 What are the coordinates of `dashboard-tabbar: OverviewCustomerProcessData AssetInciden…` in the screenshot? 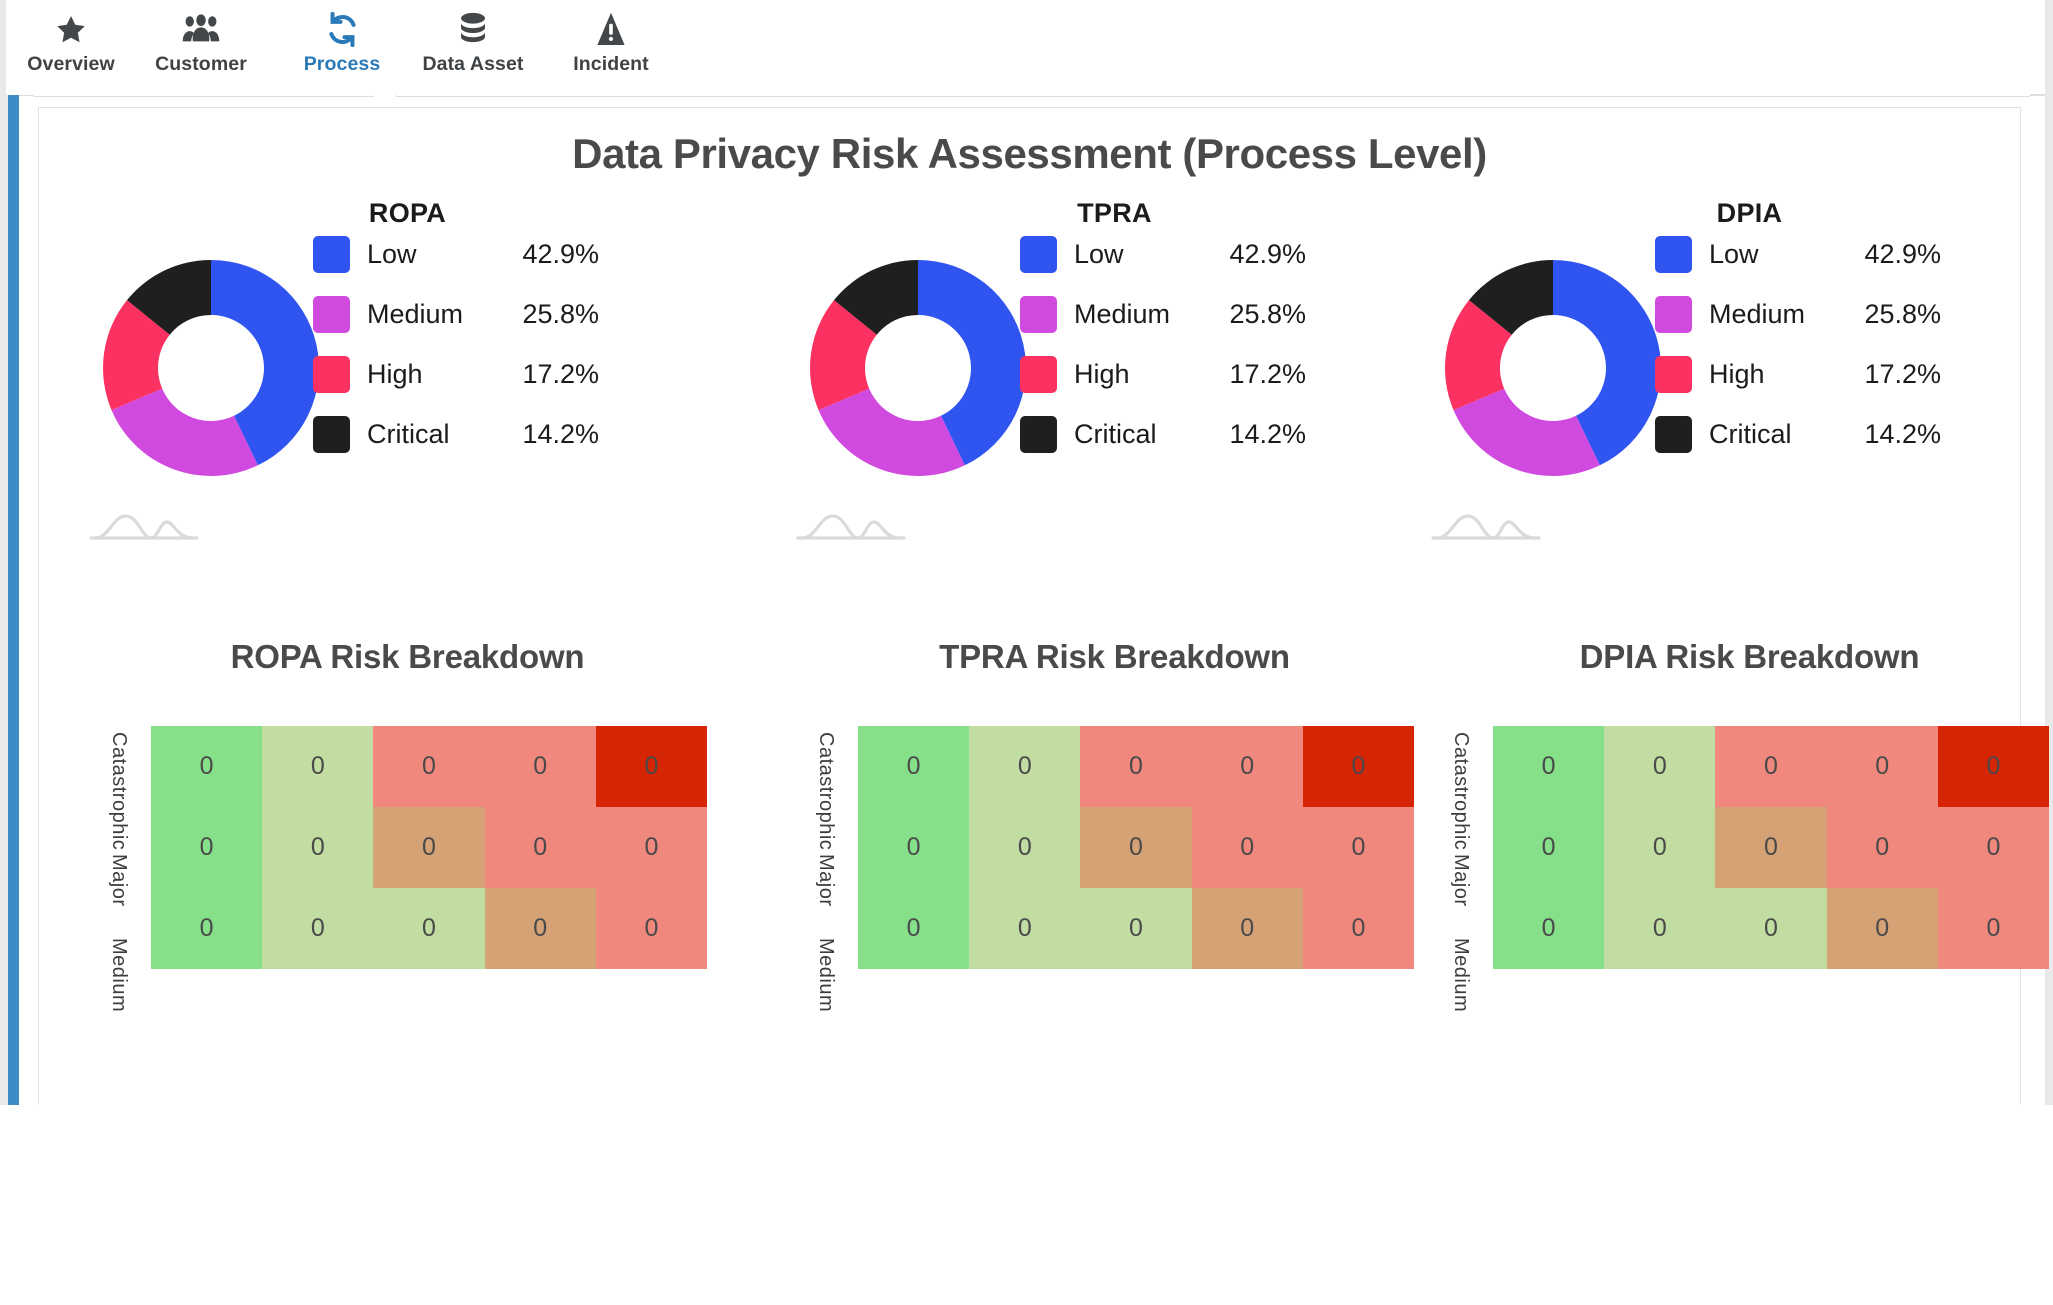 It's located at (1032, 48).